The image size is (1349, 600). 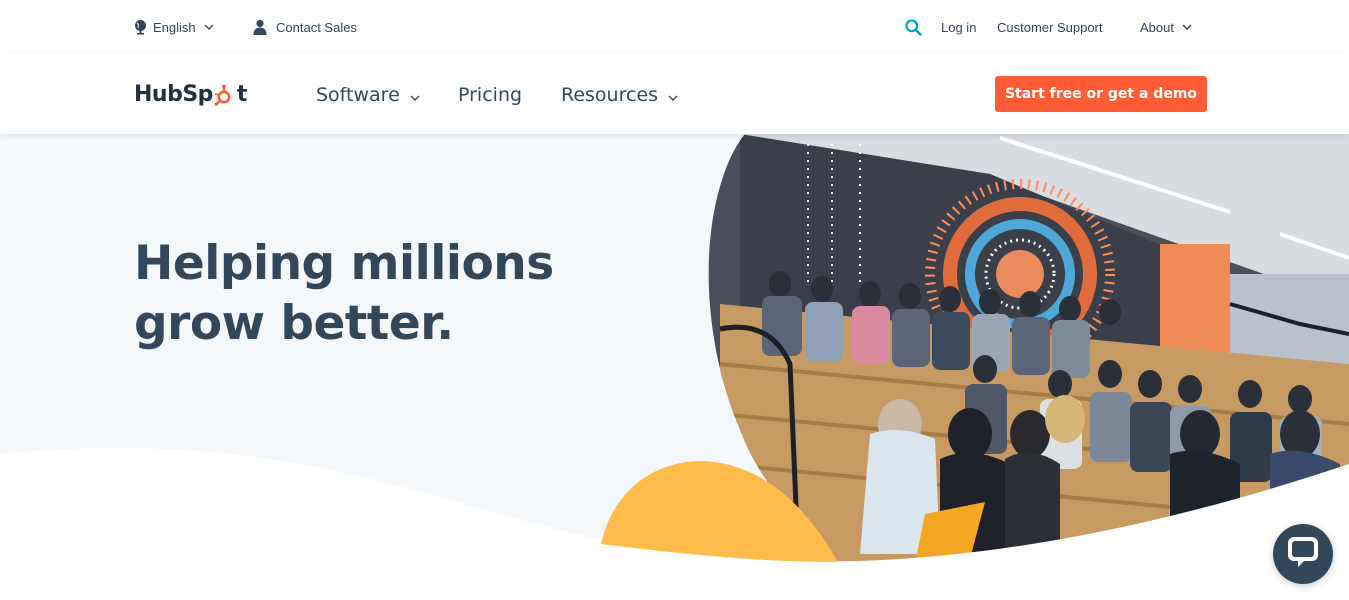 What do you see at coordinates (173, 94) in the screenshot?
I see `logo-text-left: HubSp` at bounding box center [173, 94].